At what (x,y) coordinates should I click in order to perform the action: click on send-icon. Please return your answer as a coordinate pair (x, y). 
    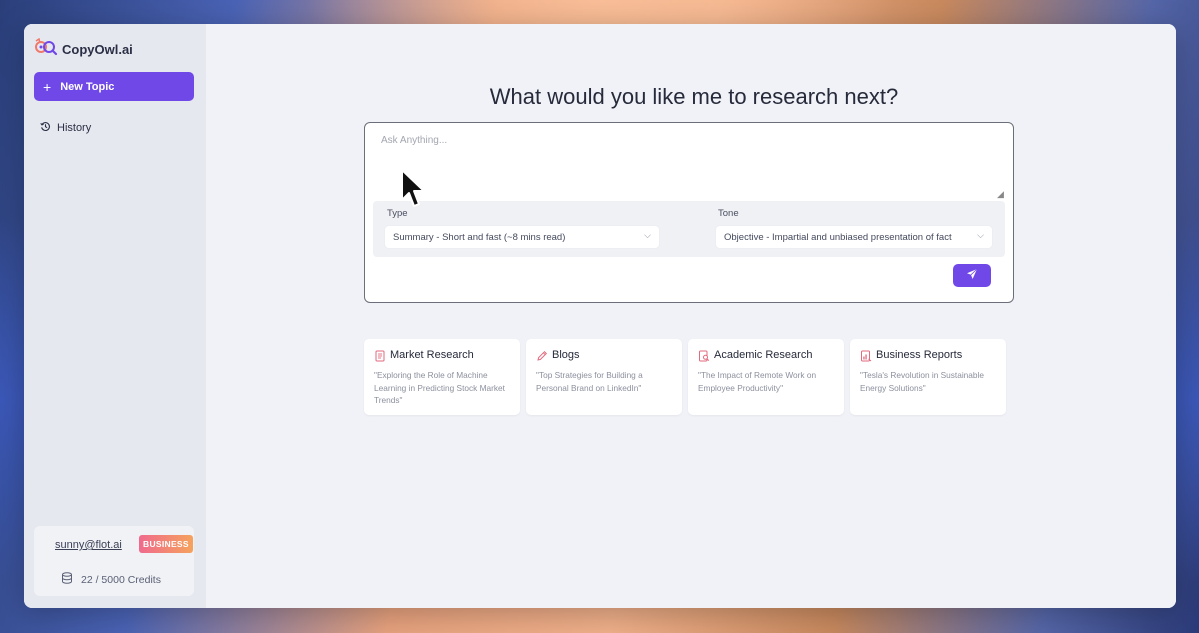
    Looking at the image, I should click on (972, 276).